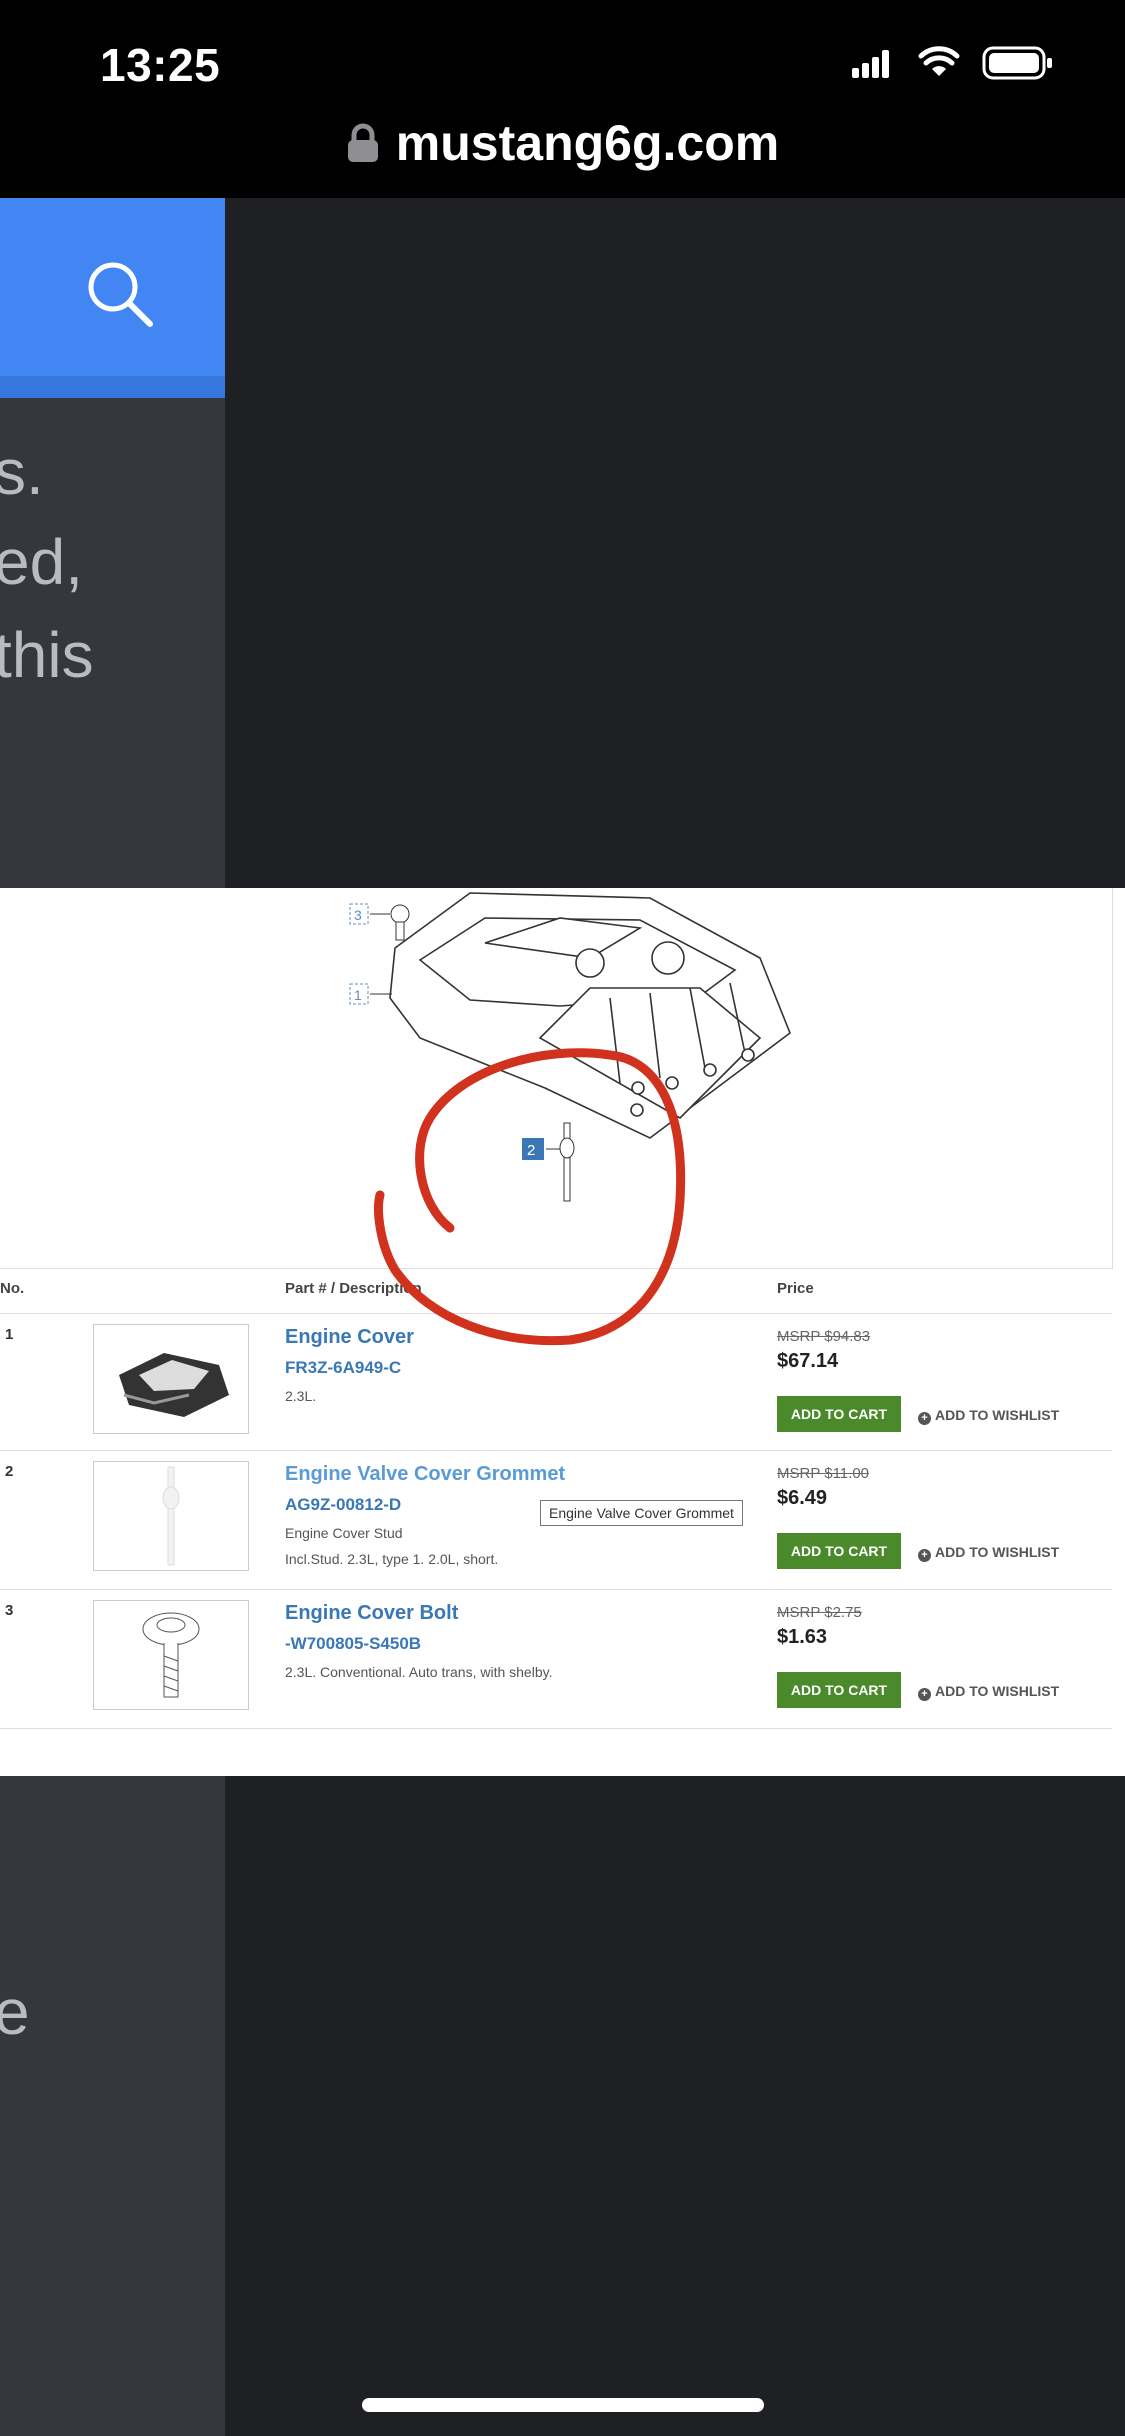  I want to click on red-circle-annotation, so click(530, 1197).